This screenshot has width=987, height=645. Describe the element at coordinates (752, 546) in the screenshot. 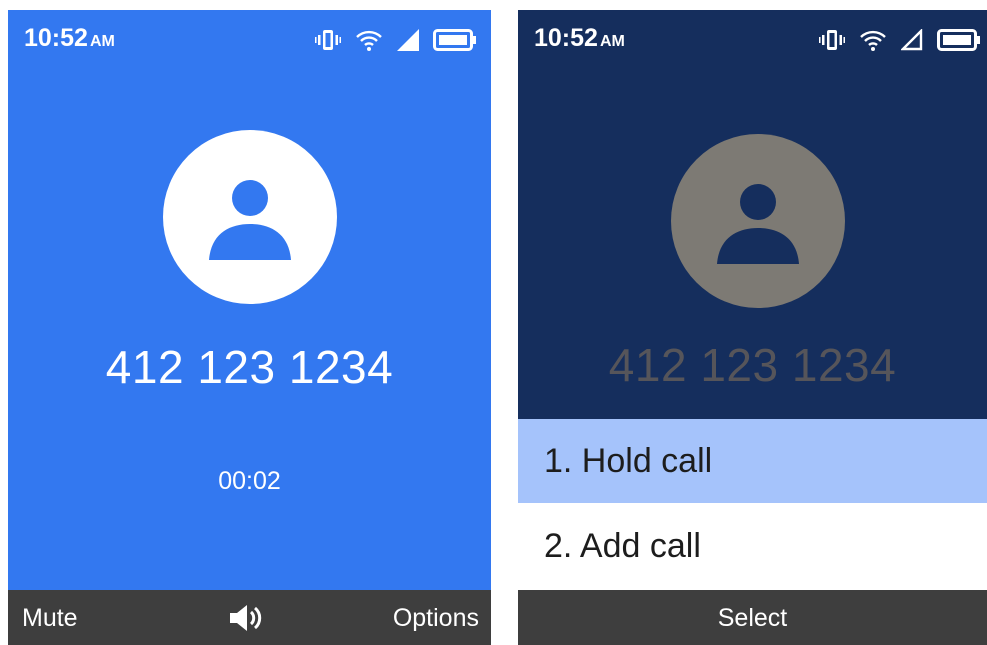

I see `menu-item-add-call: 2. Add call` at that location.